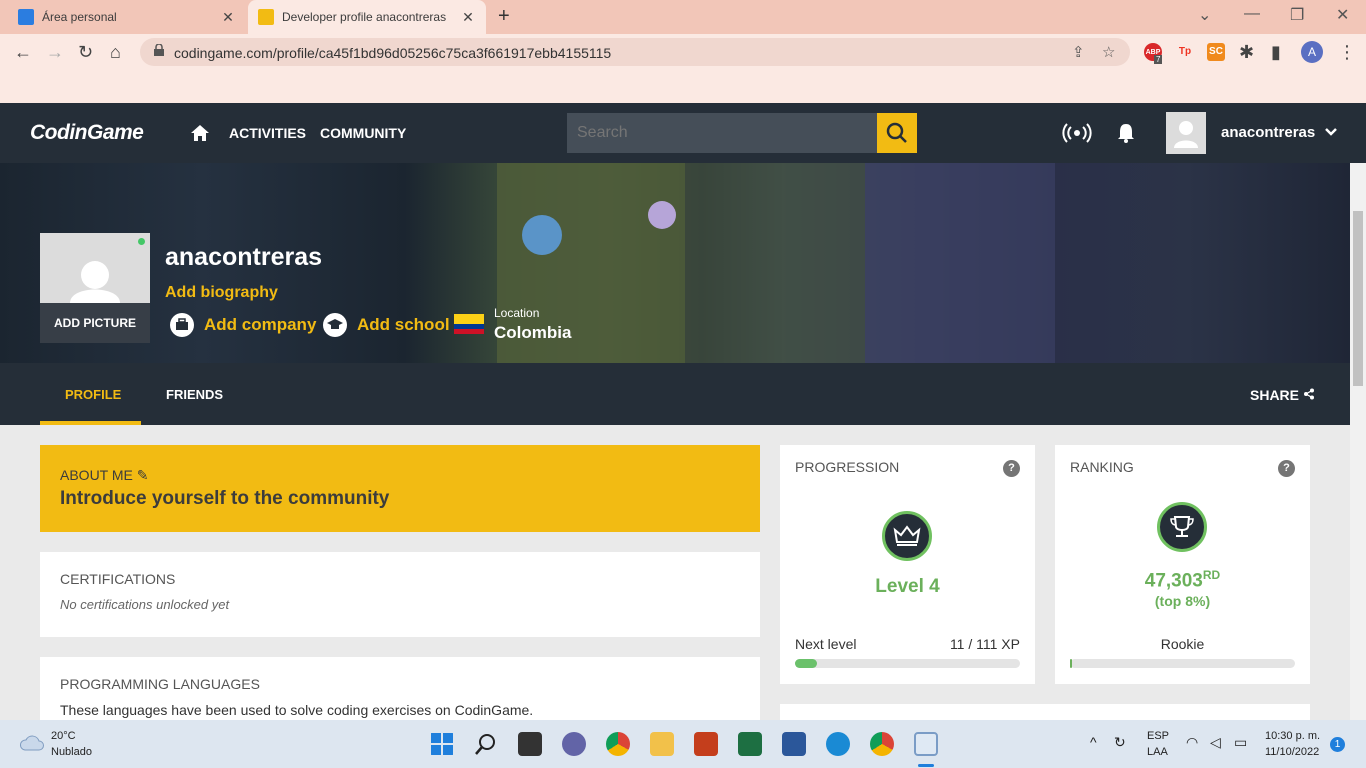  I want to click on about-me-text: Introduce yourself to the community, so click(225, 498).